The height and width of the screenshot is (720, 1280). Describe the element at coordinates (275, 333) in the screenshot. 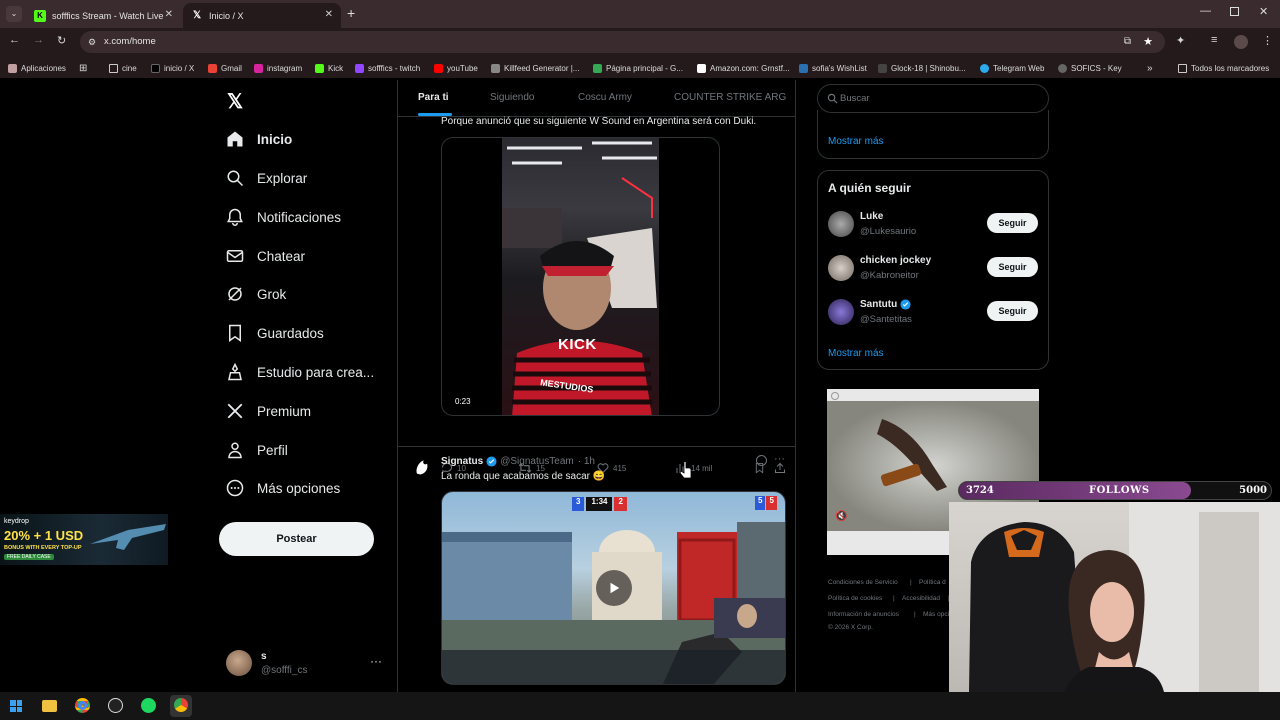

I see `sidebar-item-guardados: Guardados` at that location.